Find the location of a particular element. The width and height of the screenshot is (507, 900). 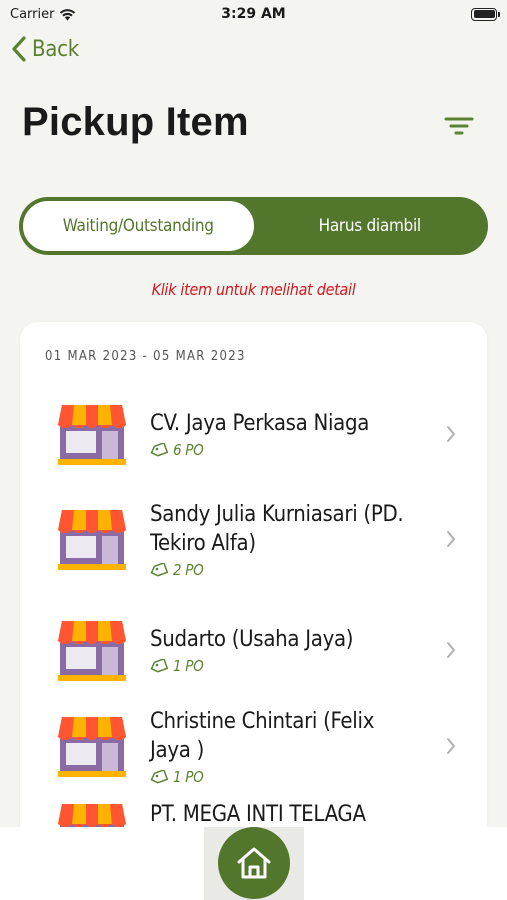

item-name: PT. MEGA INTI TELAGA is located at coordinates (258, 814).